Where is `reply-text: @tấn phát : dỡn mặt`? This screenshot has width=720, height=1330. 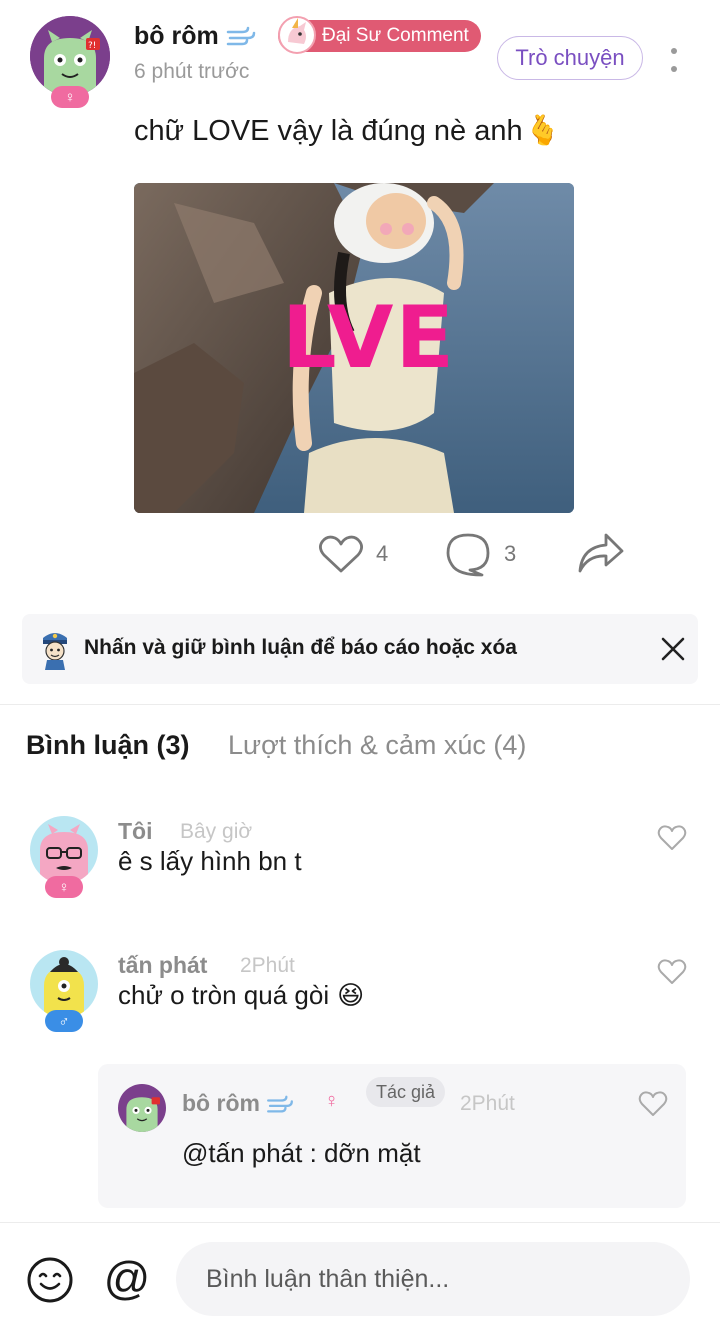
reply-text: @tấn phát : dỡn mặt is located at coordinates (301, 1153).